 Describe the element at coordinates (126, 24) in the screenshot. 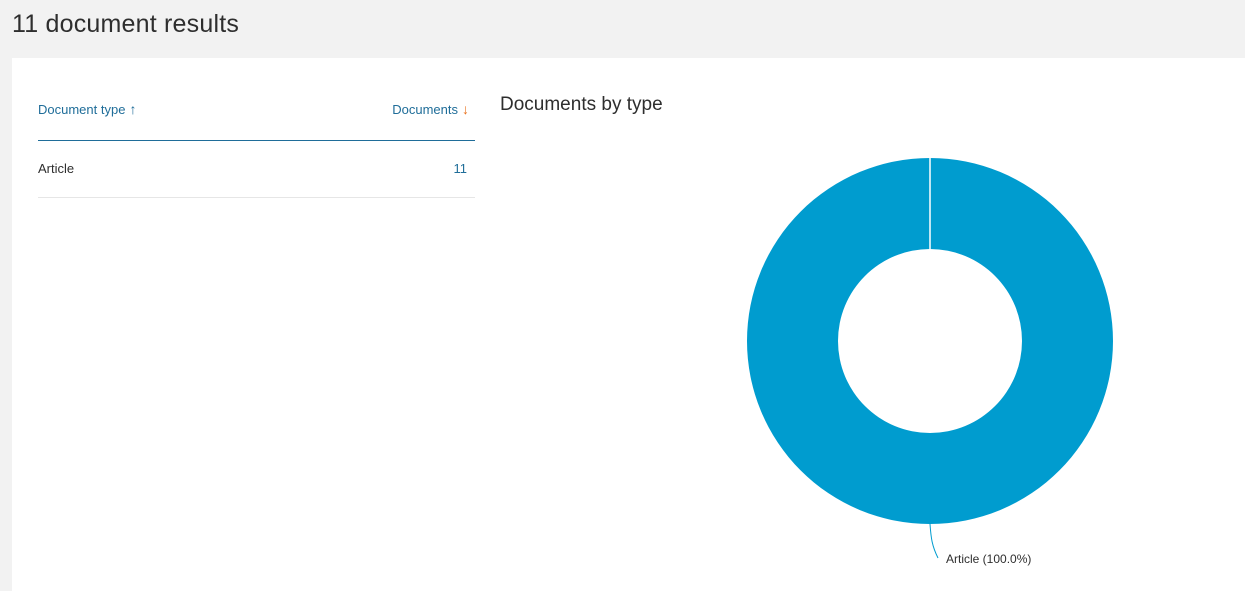

I see `page-title: 11 document results` at that location.